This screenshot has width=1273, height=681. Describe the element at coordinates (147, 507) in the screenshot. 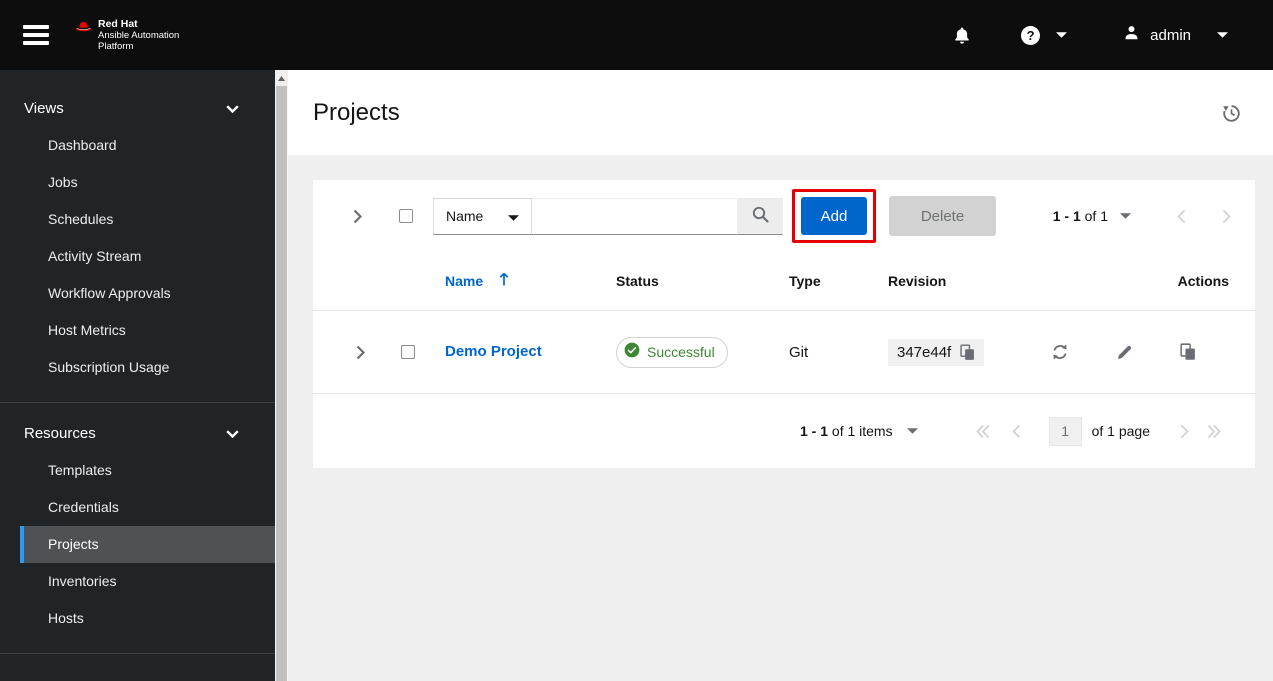

I see `sidebar-item-credentials: Credentials` at that location.